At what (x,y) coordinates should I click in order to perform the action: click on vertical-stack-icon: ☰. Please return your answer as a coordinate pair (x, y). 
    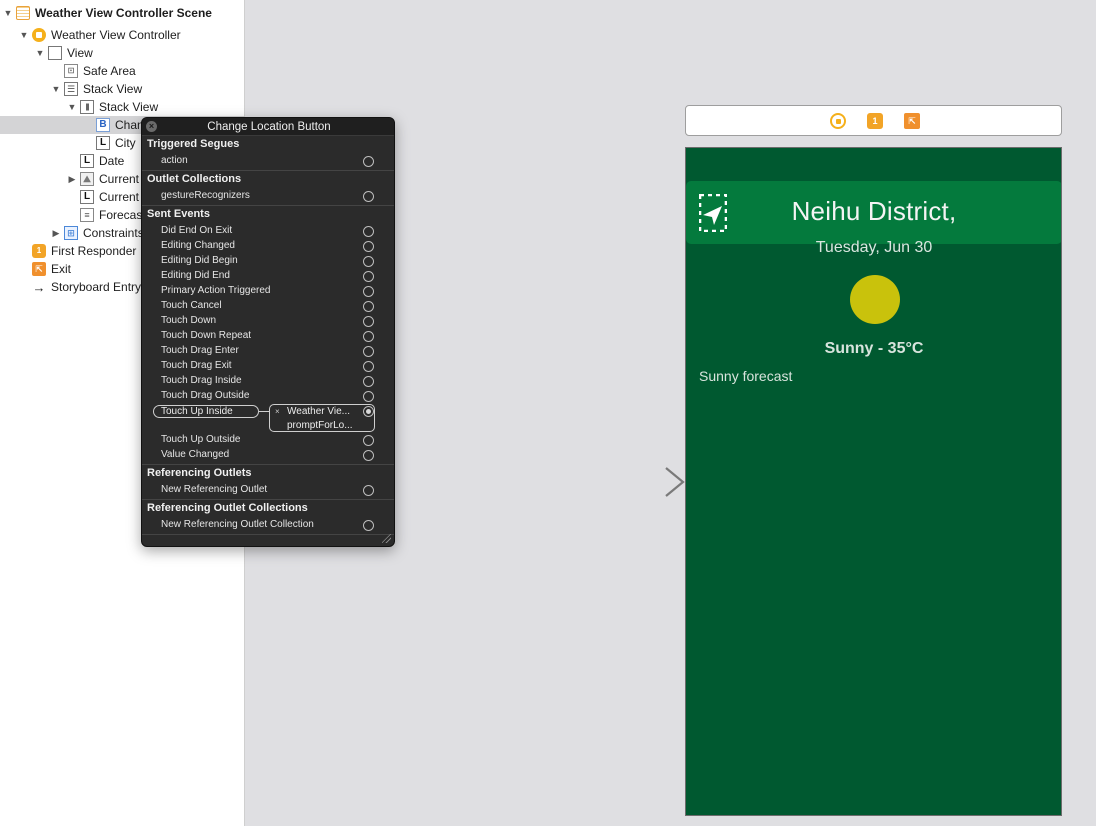
    Looking at the image, I should click on (71, 89).